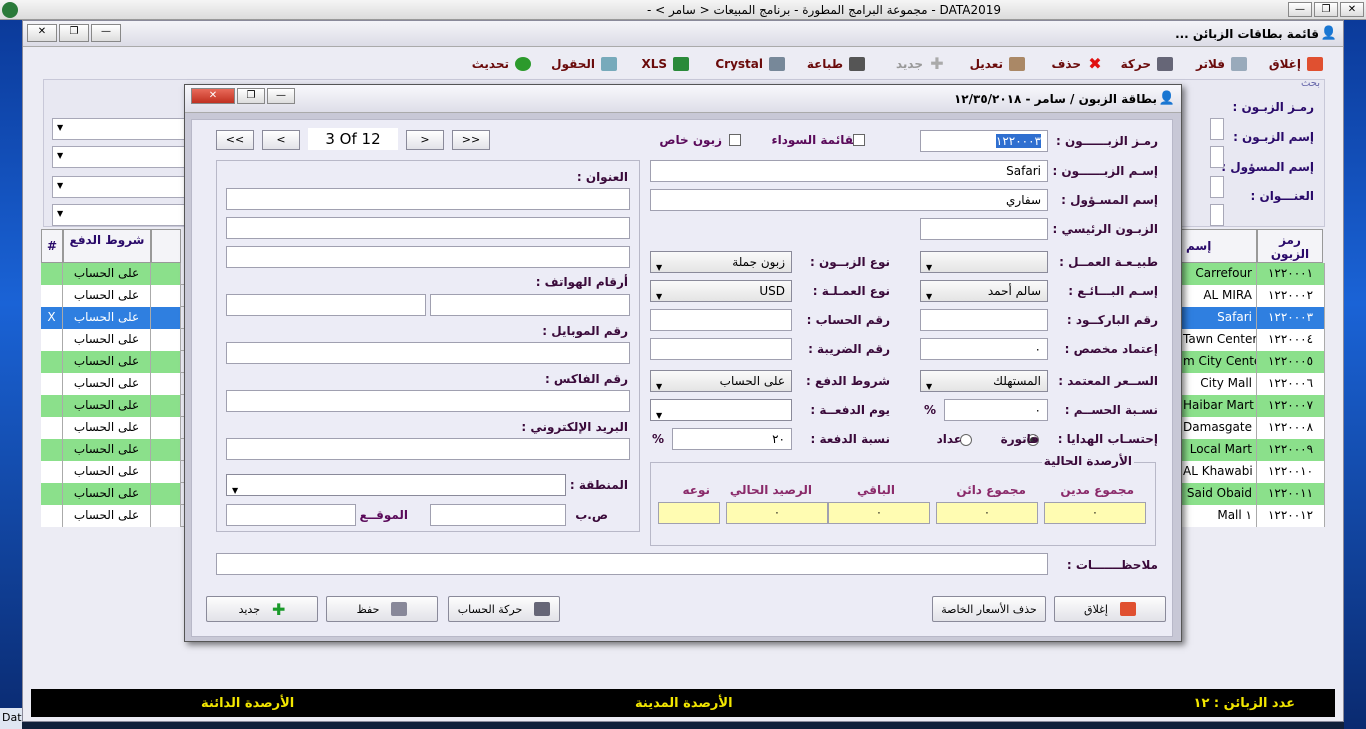  I want to click on toolbar-crystal: Crystal, so click(750, 64).